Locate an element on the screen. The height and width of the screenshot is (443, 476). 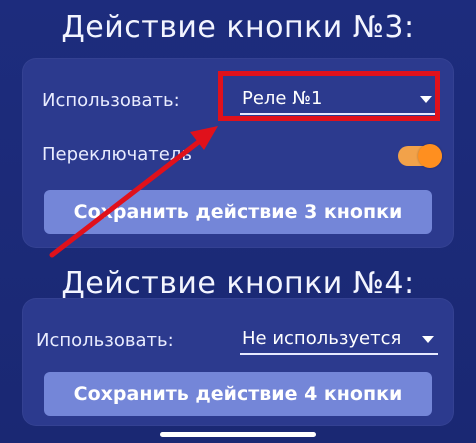
caret-down-icon is located at coordinates (428, 339).